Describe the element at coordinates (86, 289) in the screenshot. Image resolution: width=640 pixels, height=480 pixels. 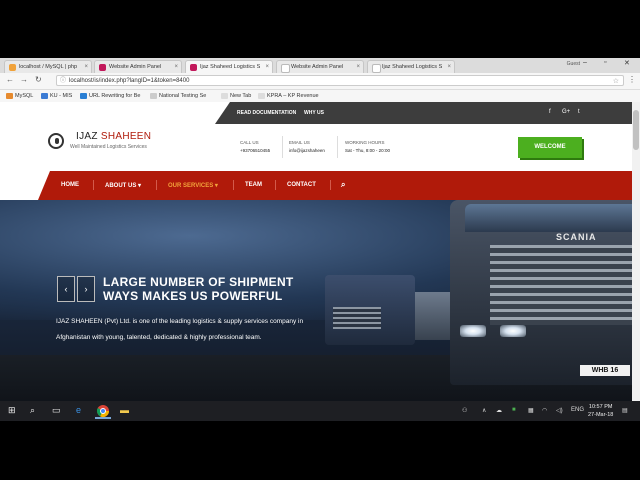
I see `slider-next-button: ›` at that location.